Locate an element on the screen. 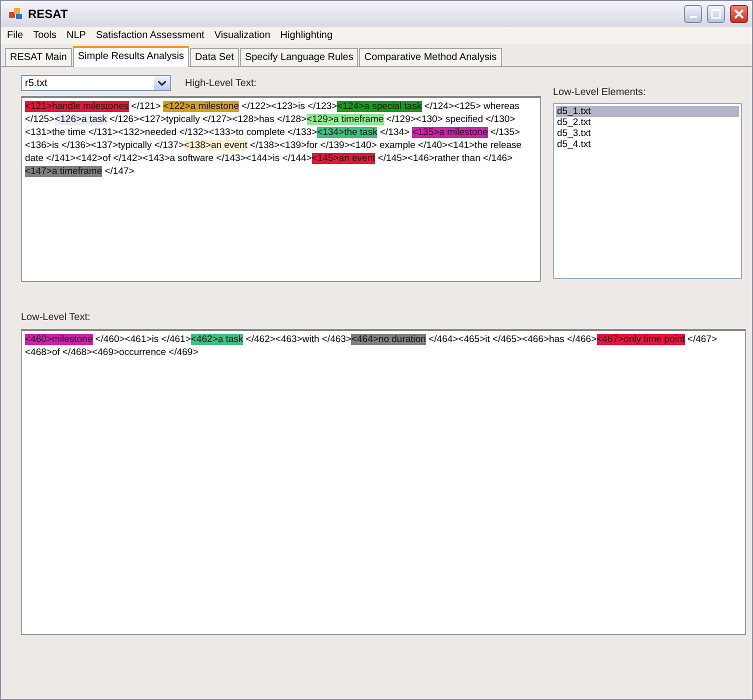 This screenshot has width=753, height=700. highlighted-tag: <135>a milestone is located at coordinates (450, 132).